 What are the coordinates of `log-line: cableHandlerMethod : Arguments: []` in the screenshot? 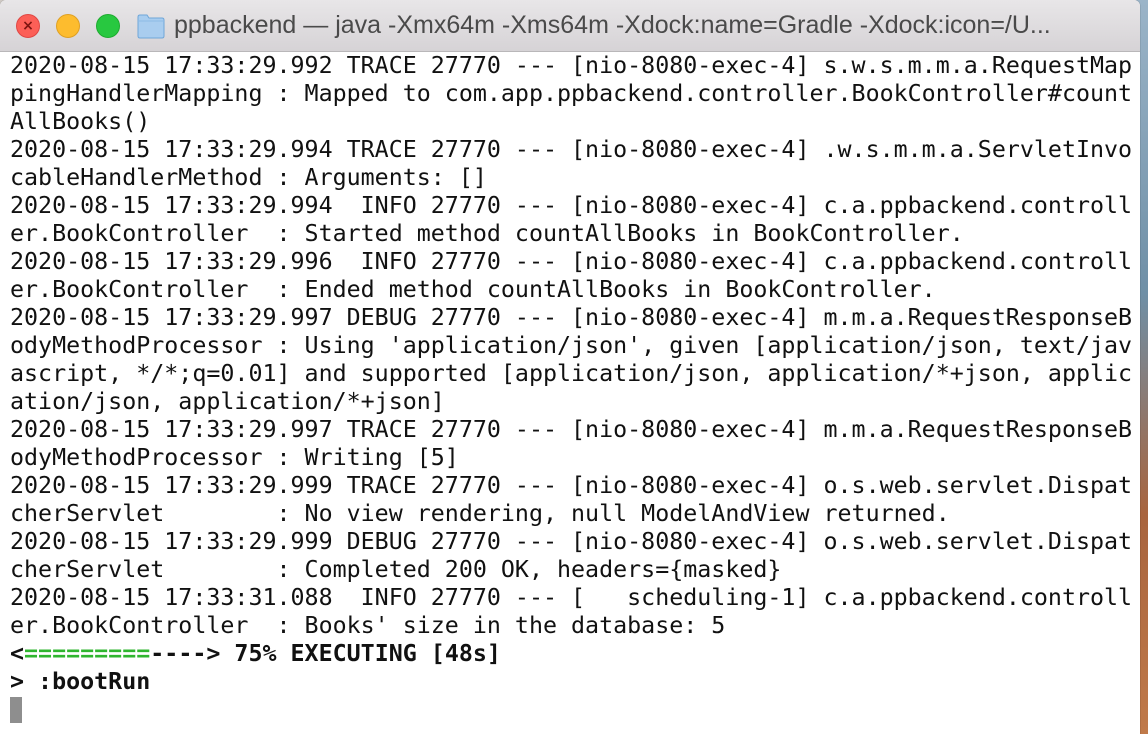 It's located at (248, 177).